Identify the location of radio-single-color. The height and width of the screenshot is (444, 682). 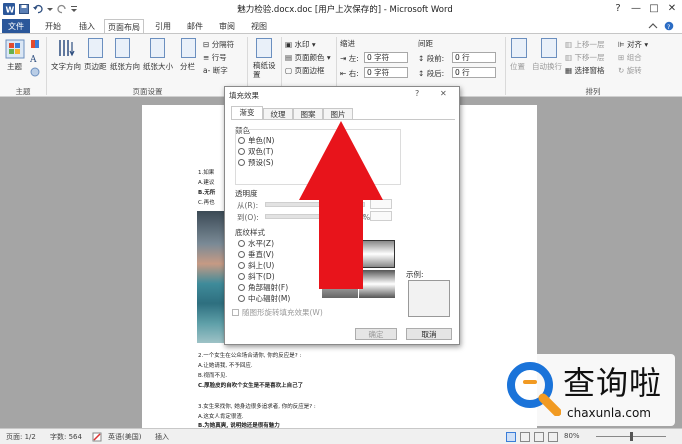
(241, 140).